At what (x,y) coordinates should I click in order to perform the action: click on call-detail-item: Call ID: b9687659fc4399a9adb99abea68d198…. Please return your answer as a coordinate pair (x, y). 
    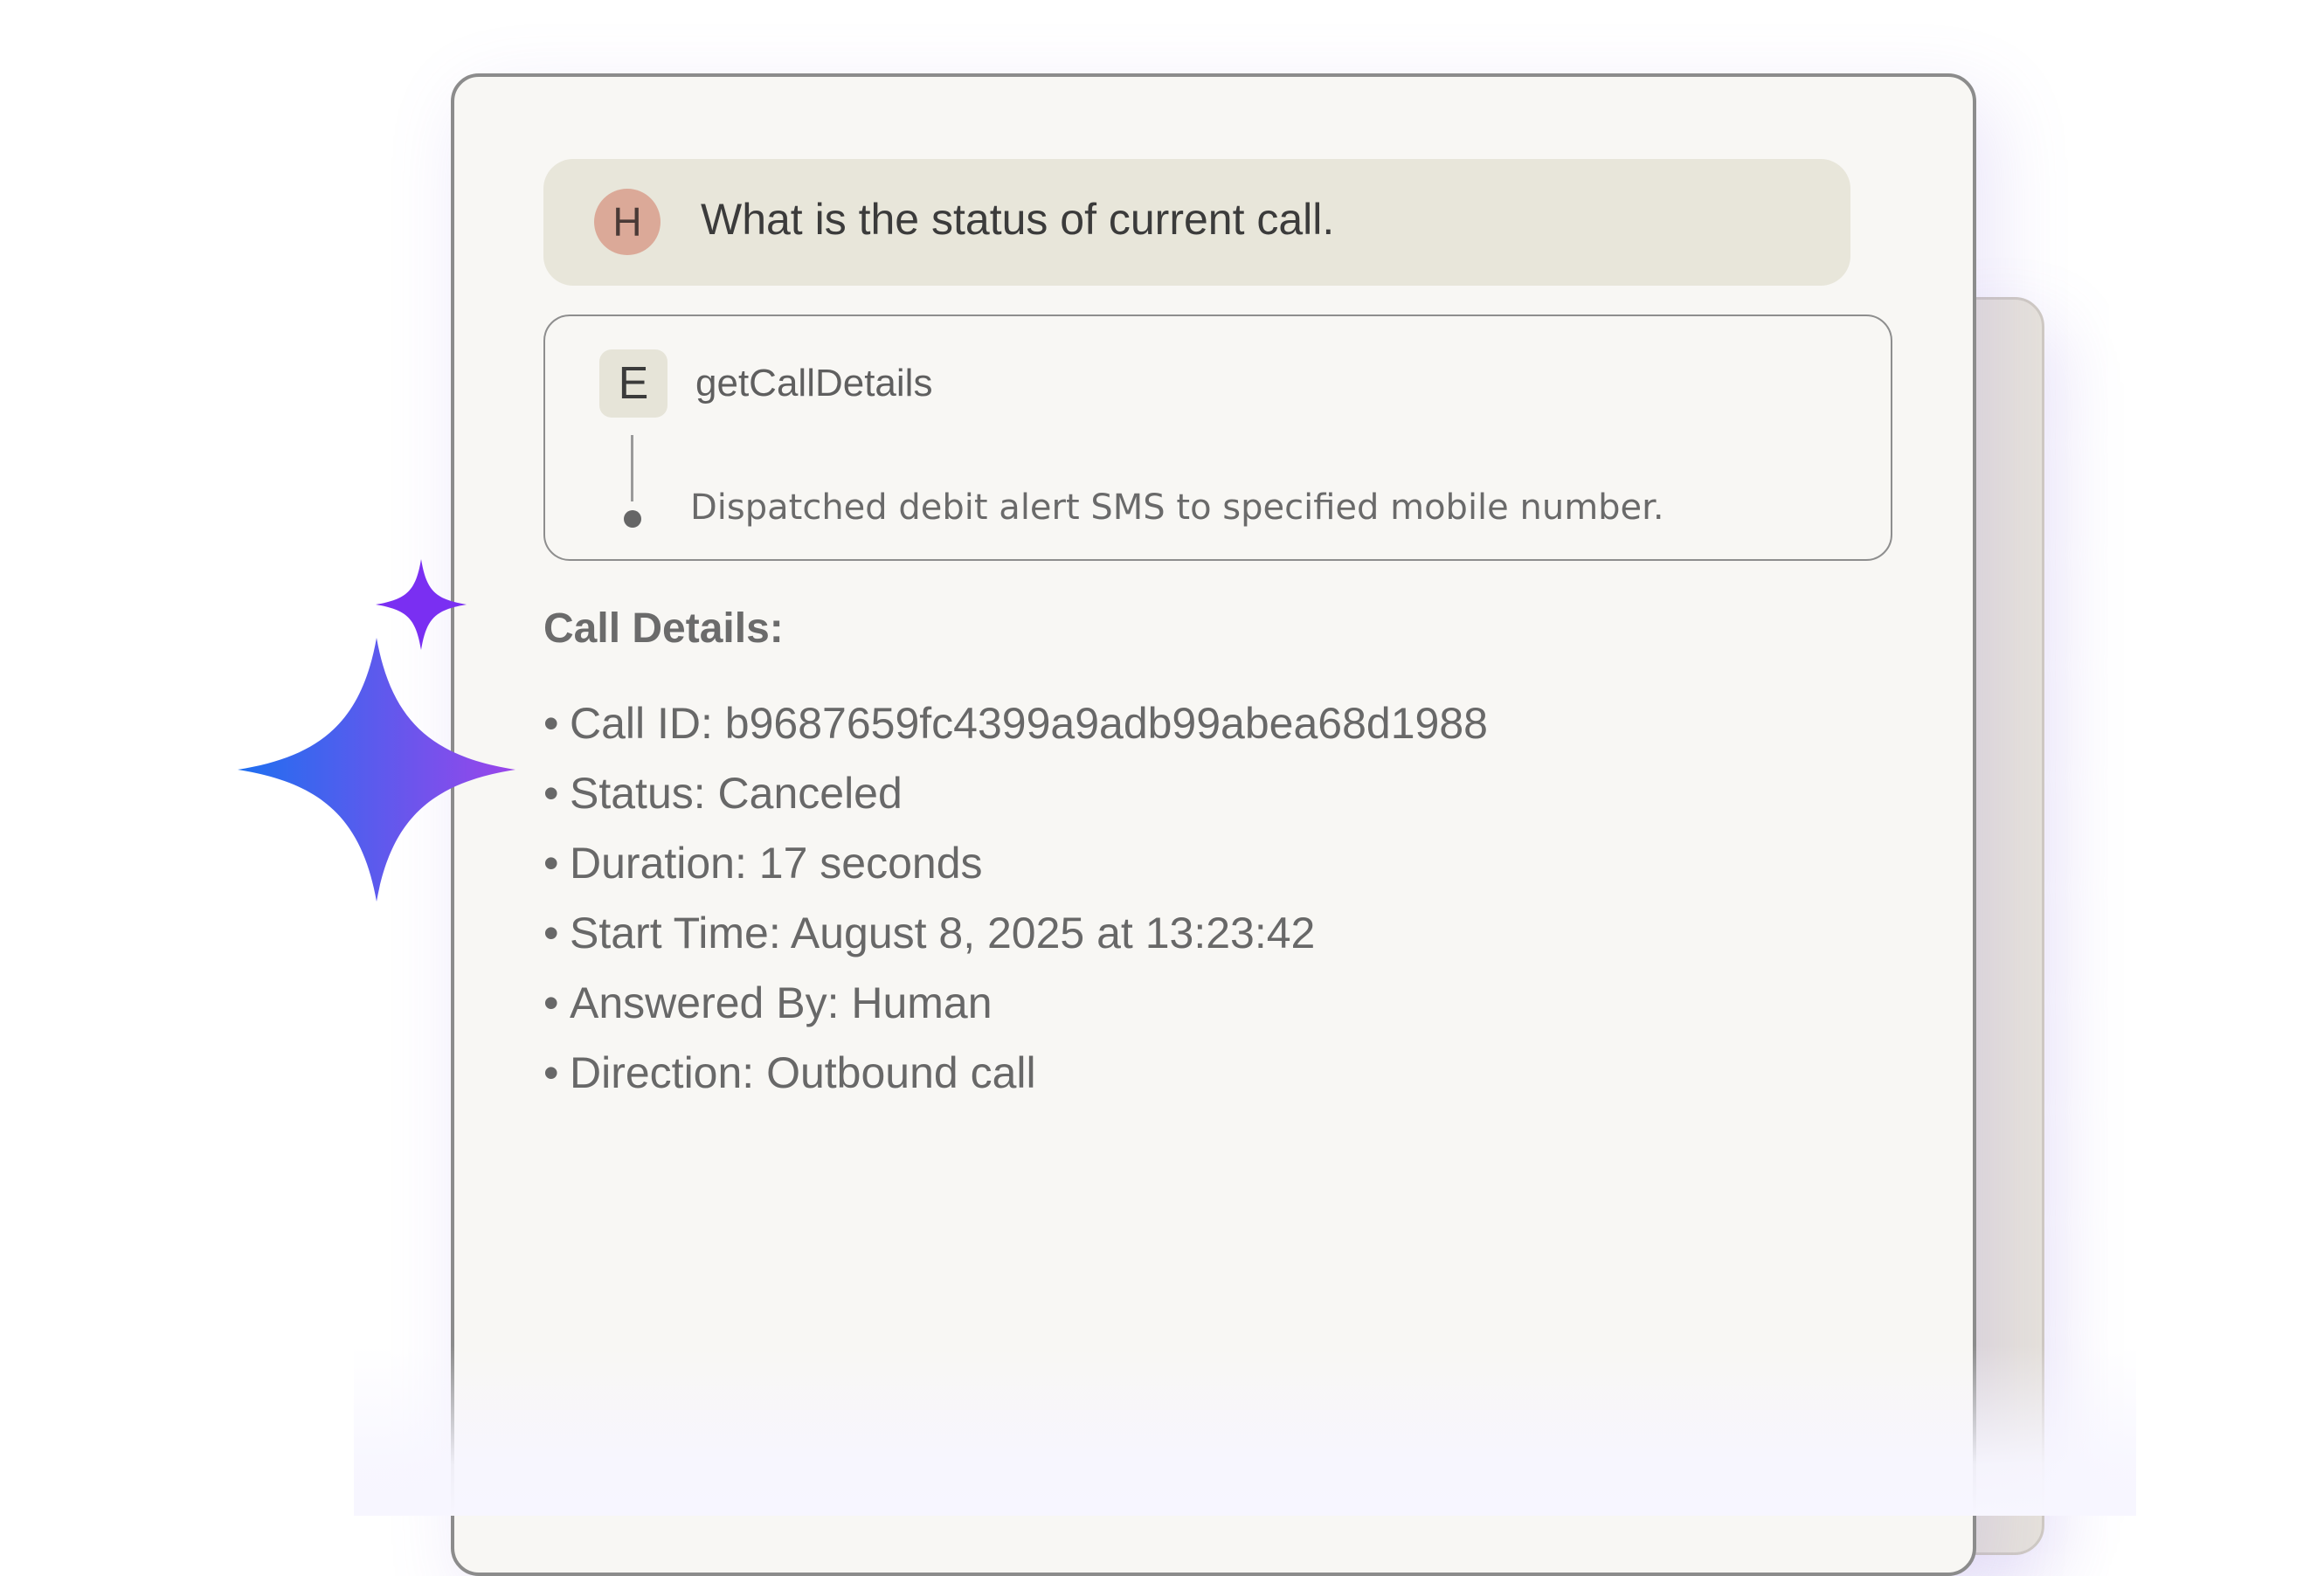
    Looking at the image, I should click on (1015, 723).